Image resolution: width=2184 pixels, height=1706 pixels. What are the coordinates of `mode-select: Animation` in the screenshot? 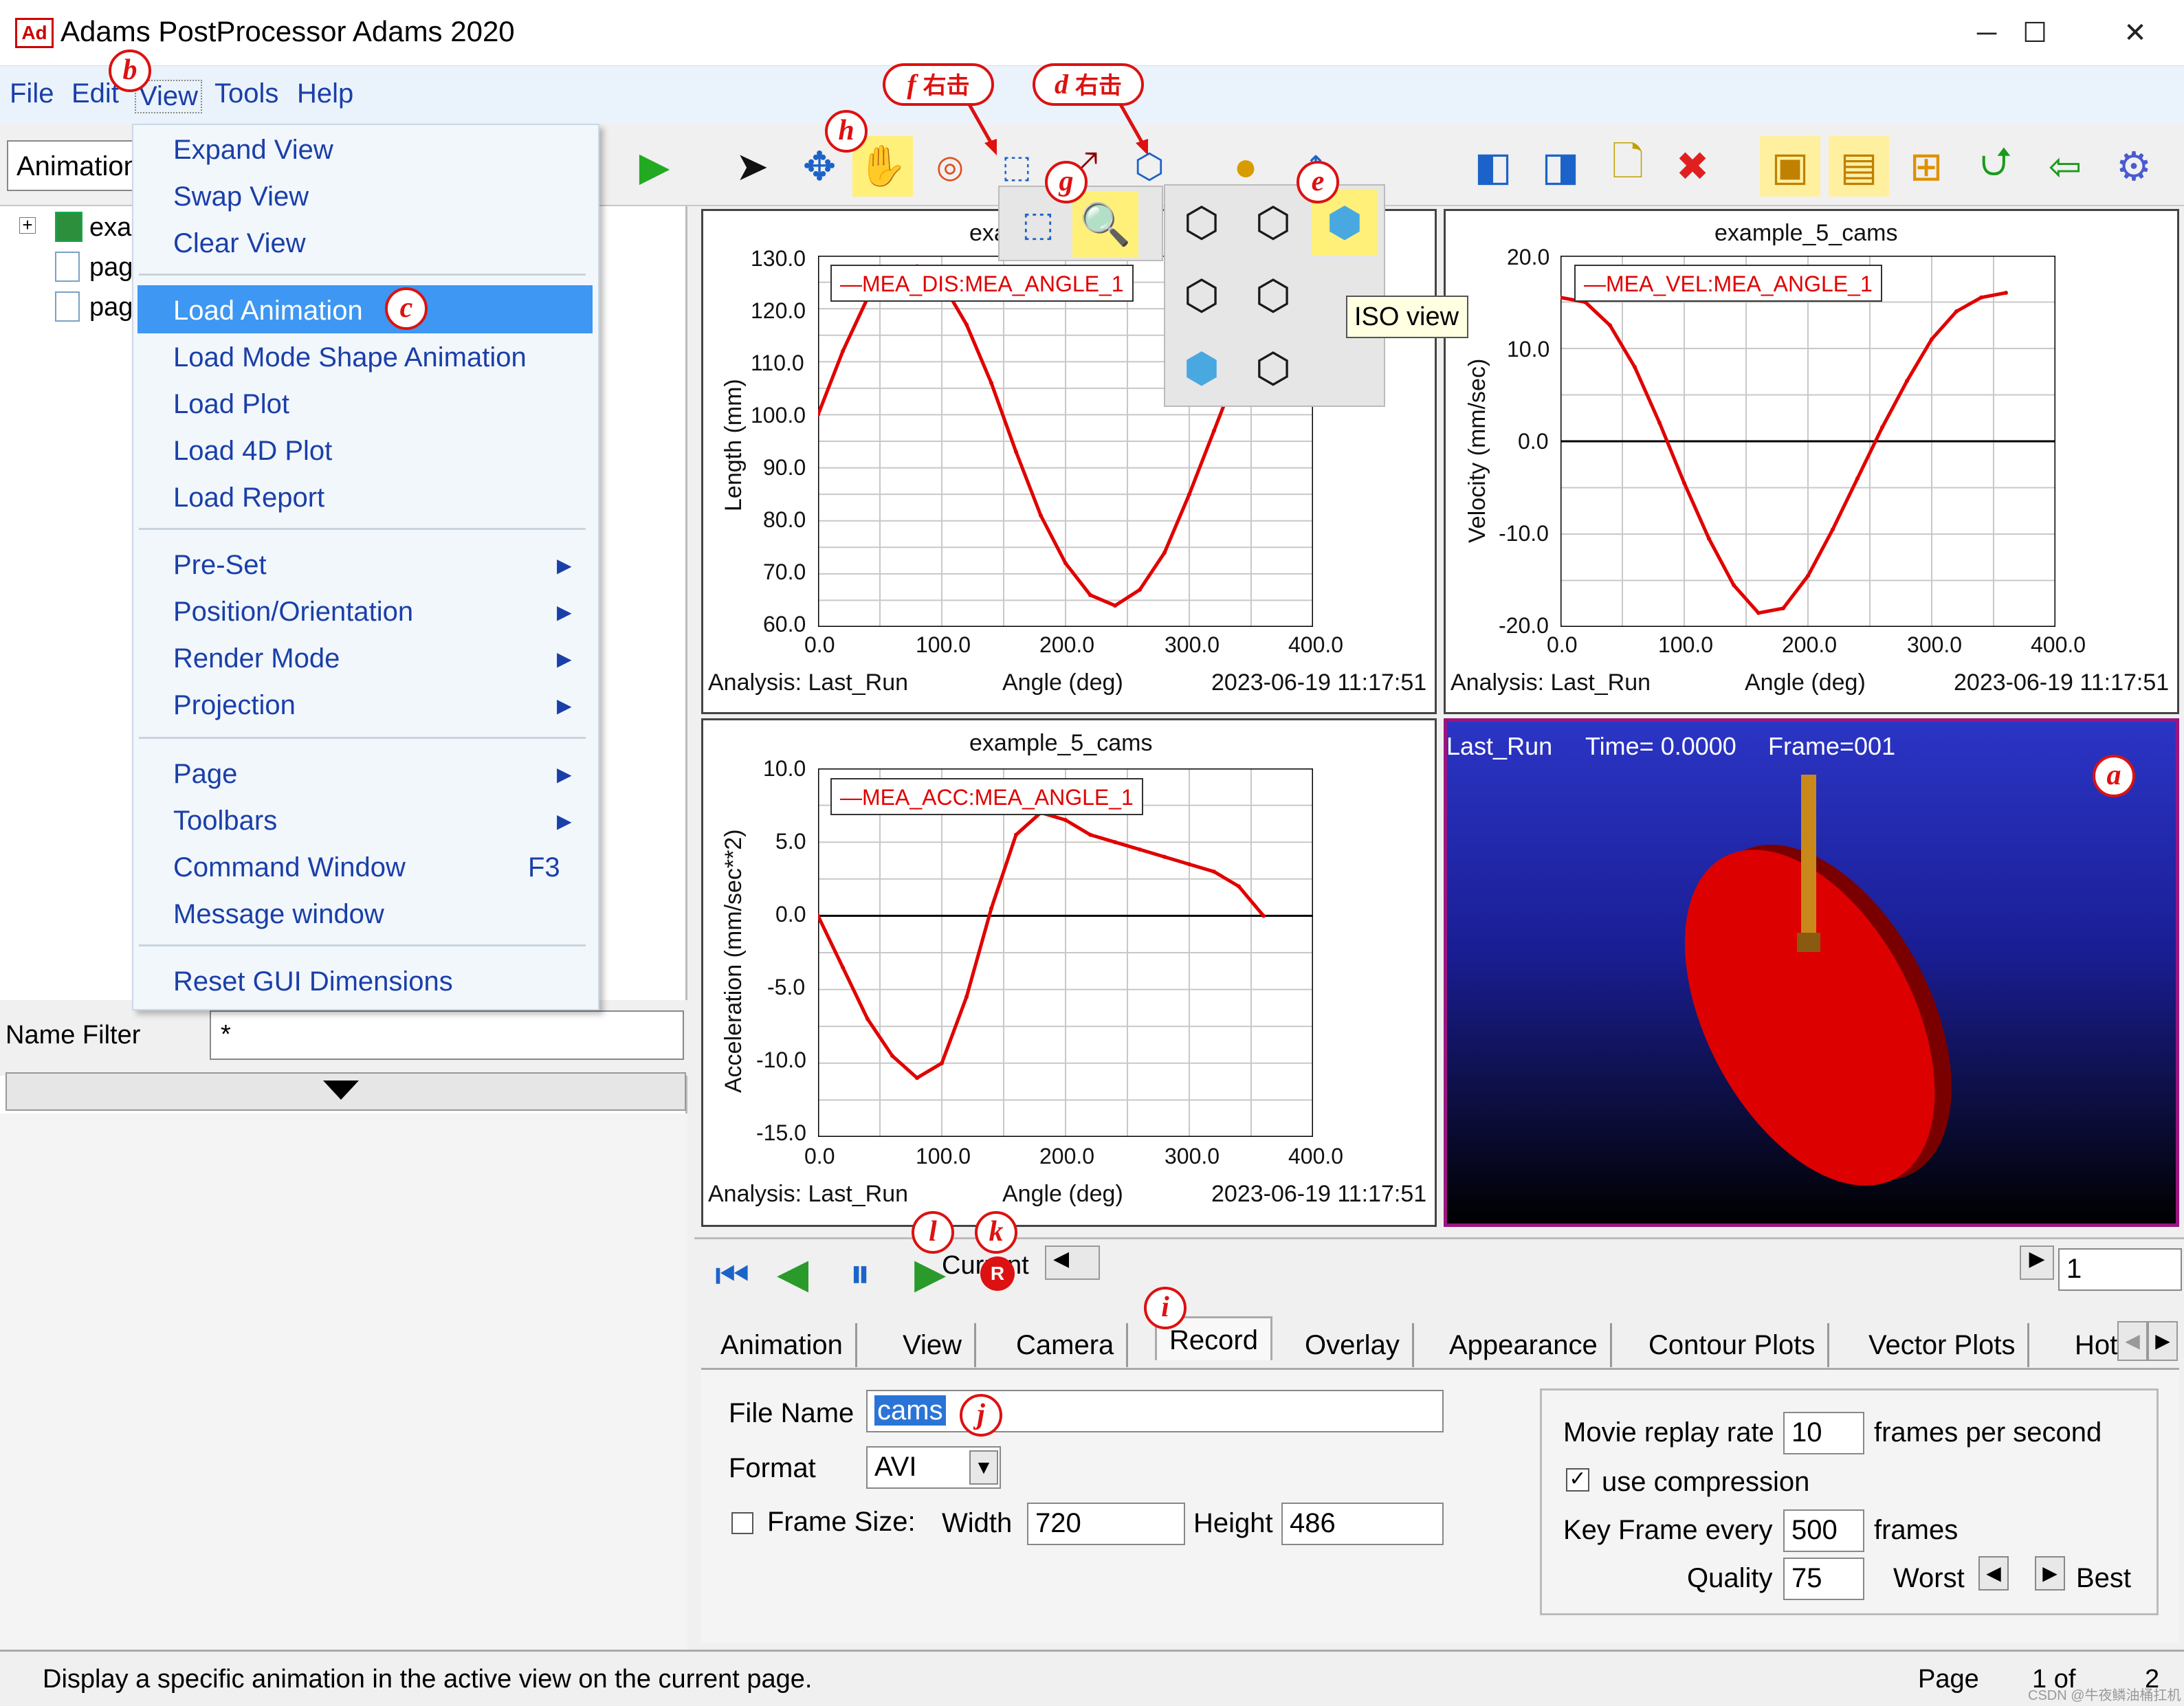 It's located at (75, 165).